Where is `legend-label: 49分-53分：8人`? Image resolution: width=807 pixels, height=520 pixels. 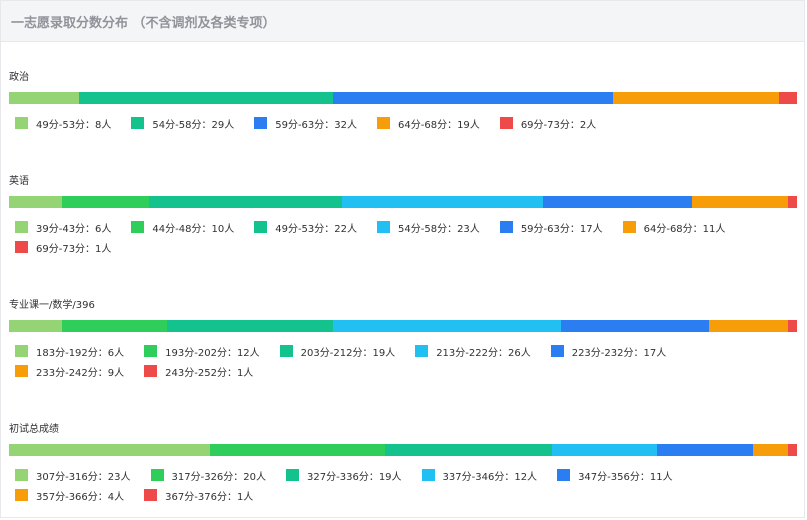
legend-label: 49分-53分：8人 is located at coordinates (74, 125).